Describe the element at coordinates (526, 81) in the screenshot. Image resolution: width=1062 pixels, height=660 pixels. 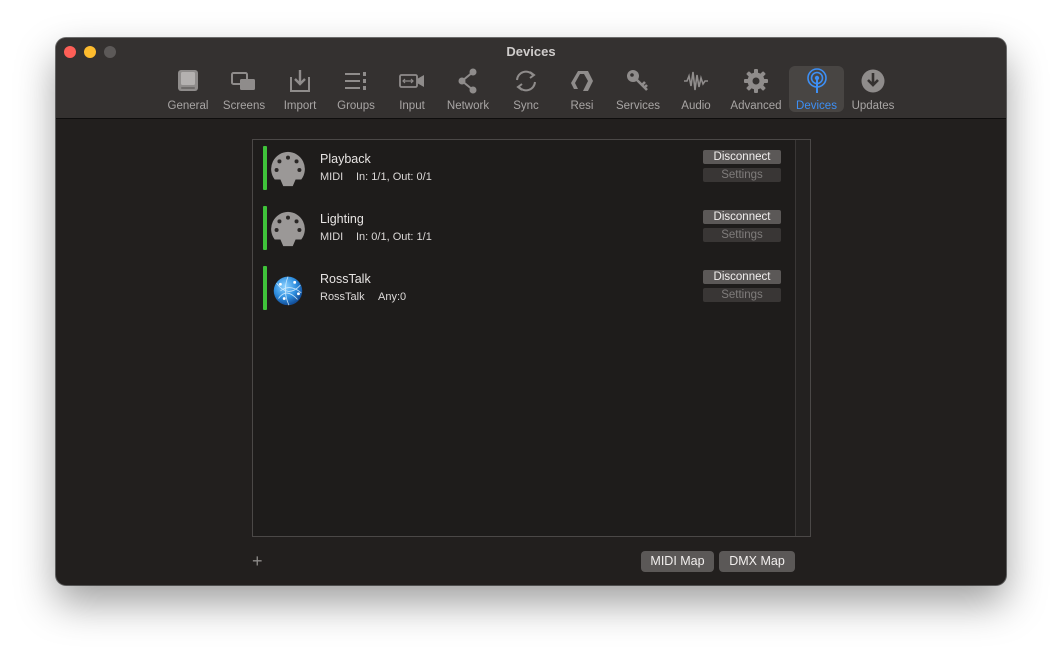
I see `sync-icon` at that location.